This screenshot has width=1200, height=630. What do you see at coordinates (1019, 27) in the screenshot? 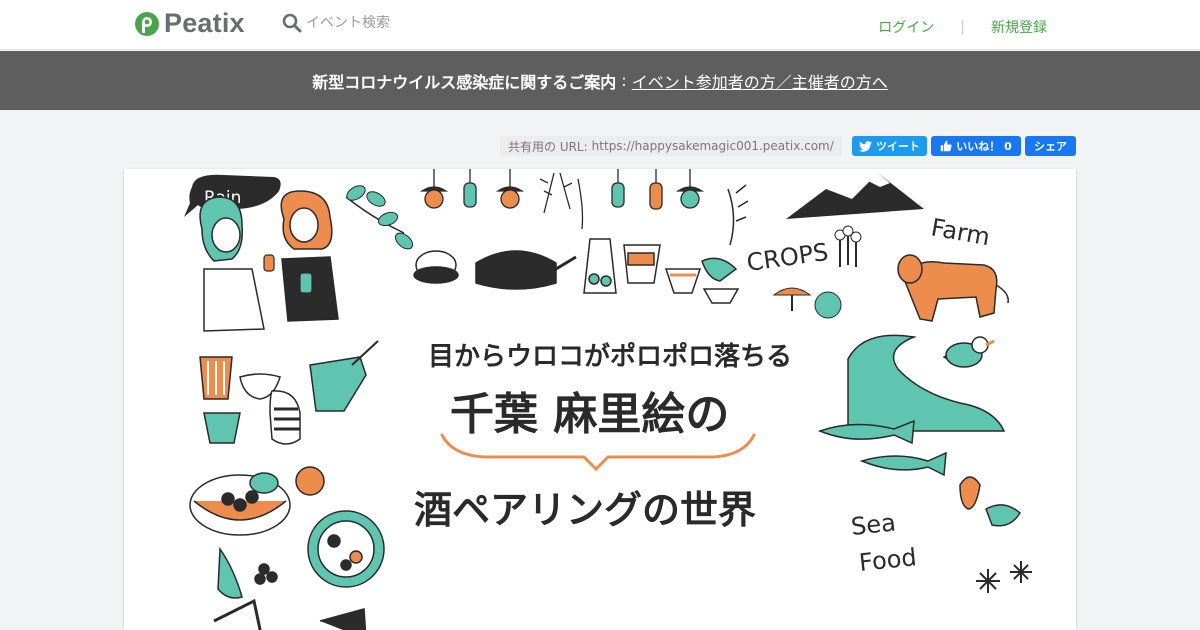
I see `signup-link: 新規登録` at bounding box center [1019, 27].